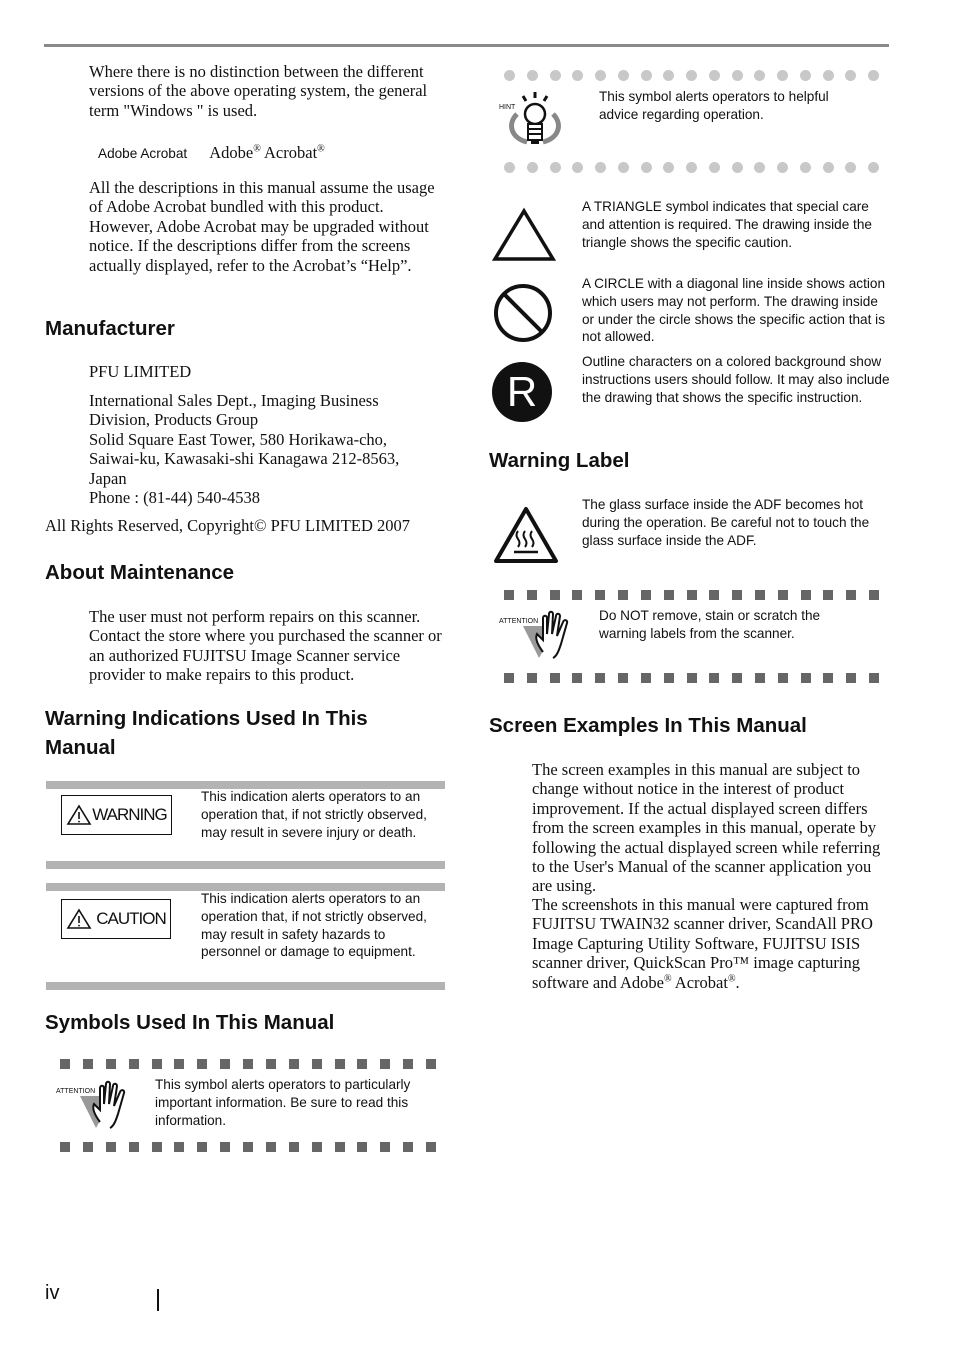 The width and height of the screenshot is (954, 1351). What do you see at coordinates (248, 1147) in the screenshot?
I see `attention-bottom-divider` at bounding box center [248, 1147].